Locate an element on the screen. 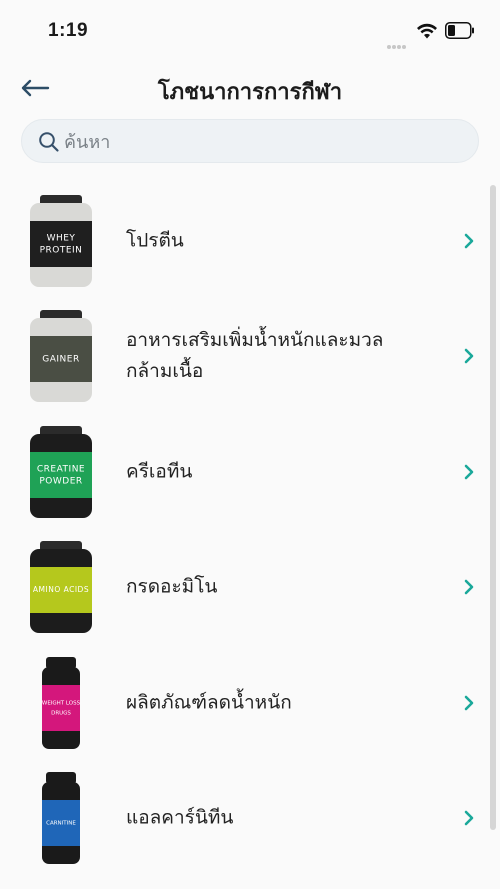  carnitine-bottle-image: CARNITINE is located at coordinates (61, 818).